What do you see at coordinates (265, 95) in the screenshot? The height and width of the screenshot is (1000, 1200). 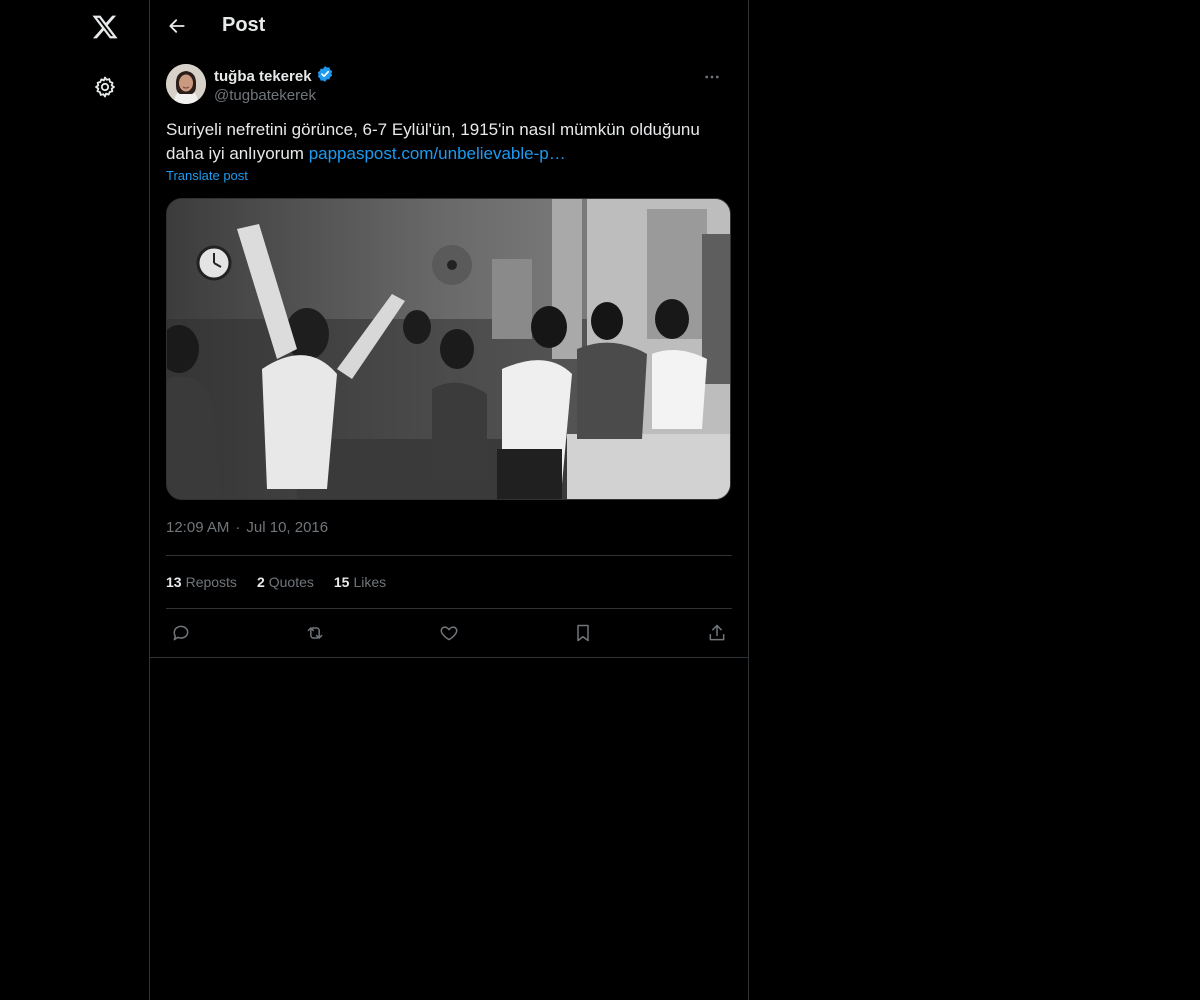 I see `author-handle: @tugbatekerek` at bounding box center [265, 95].